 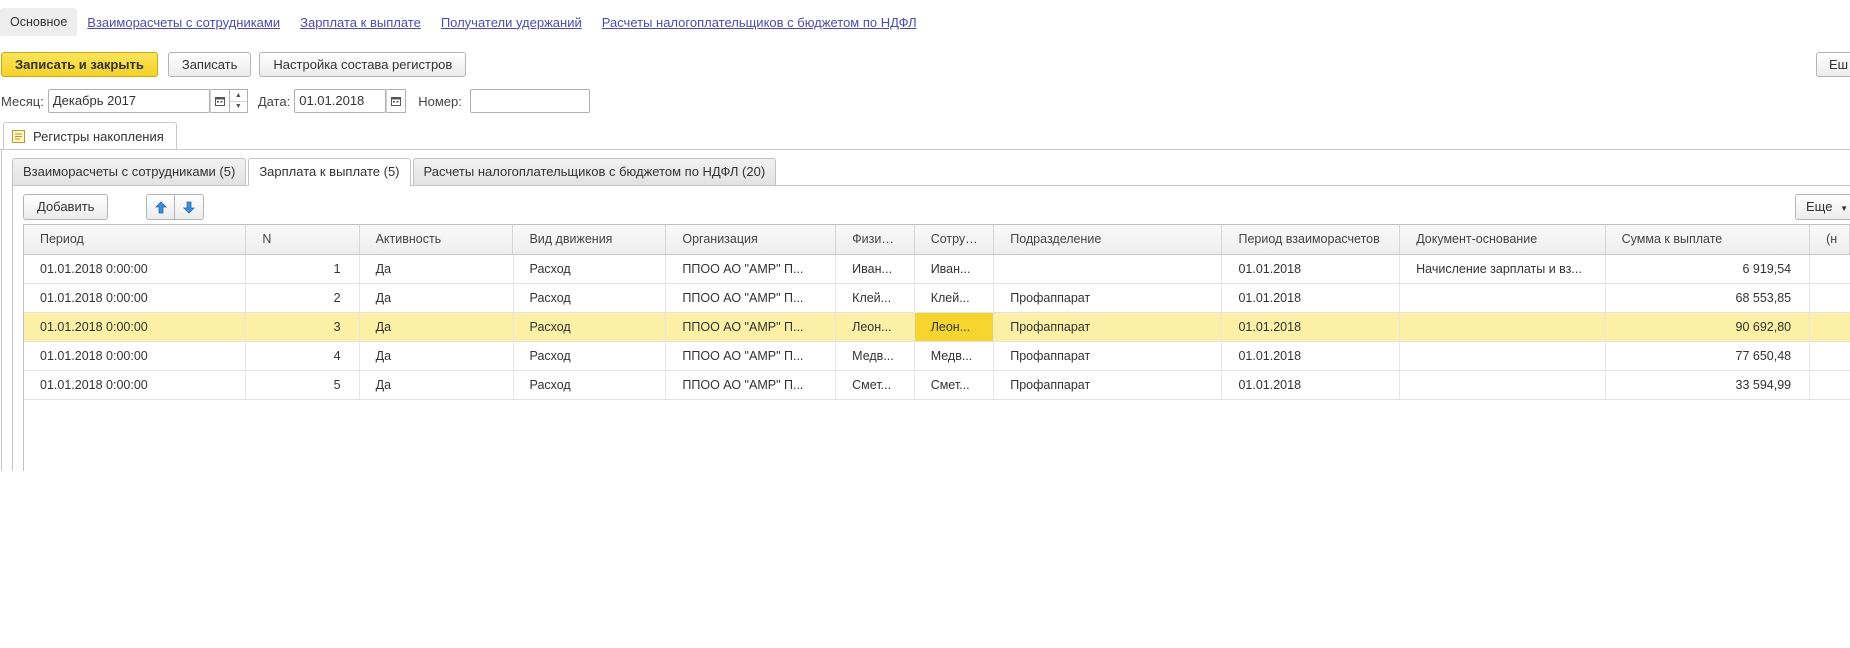 I want to click on column-header: Сумма к выплате, so click(x=1708, y=239).